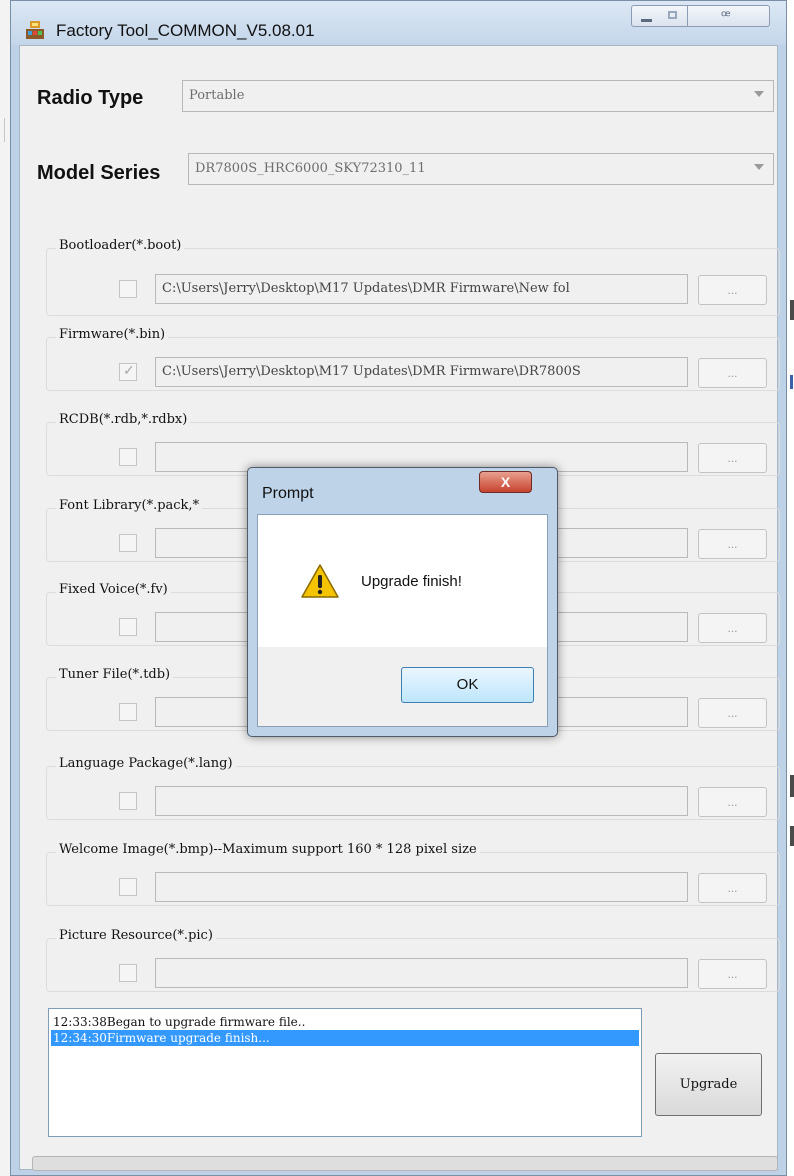  Describe the element at coordinates (129, 505) in the screenshot. I see `group-label: Font Library(*.pack,*` at that location.